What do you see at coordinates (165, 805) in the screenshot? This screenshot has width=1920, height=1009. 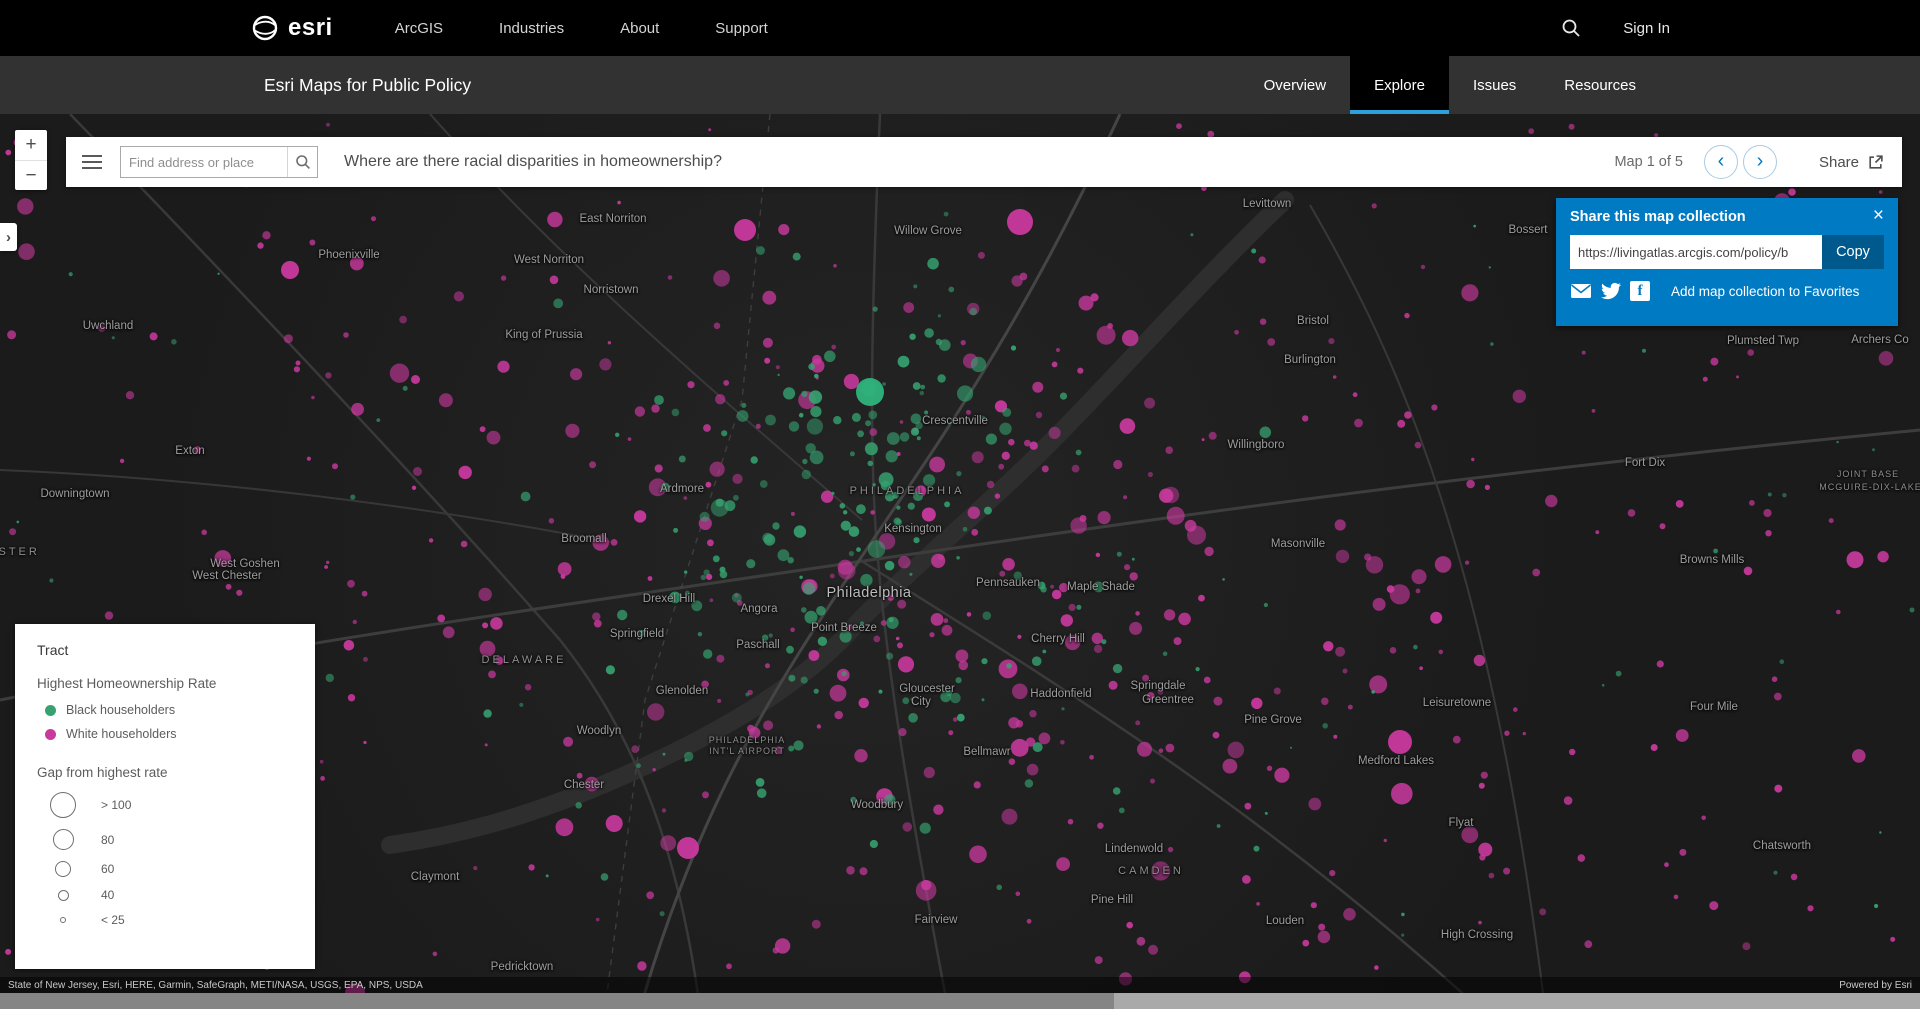 I see `legend-size-row: > 100` at bounding box center [165, 805].